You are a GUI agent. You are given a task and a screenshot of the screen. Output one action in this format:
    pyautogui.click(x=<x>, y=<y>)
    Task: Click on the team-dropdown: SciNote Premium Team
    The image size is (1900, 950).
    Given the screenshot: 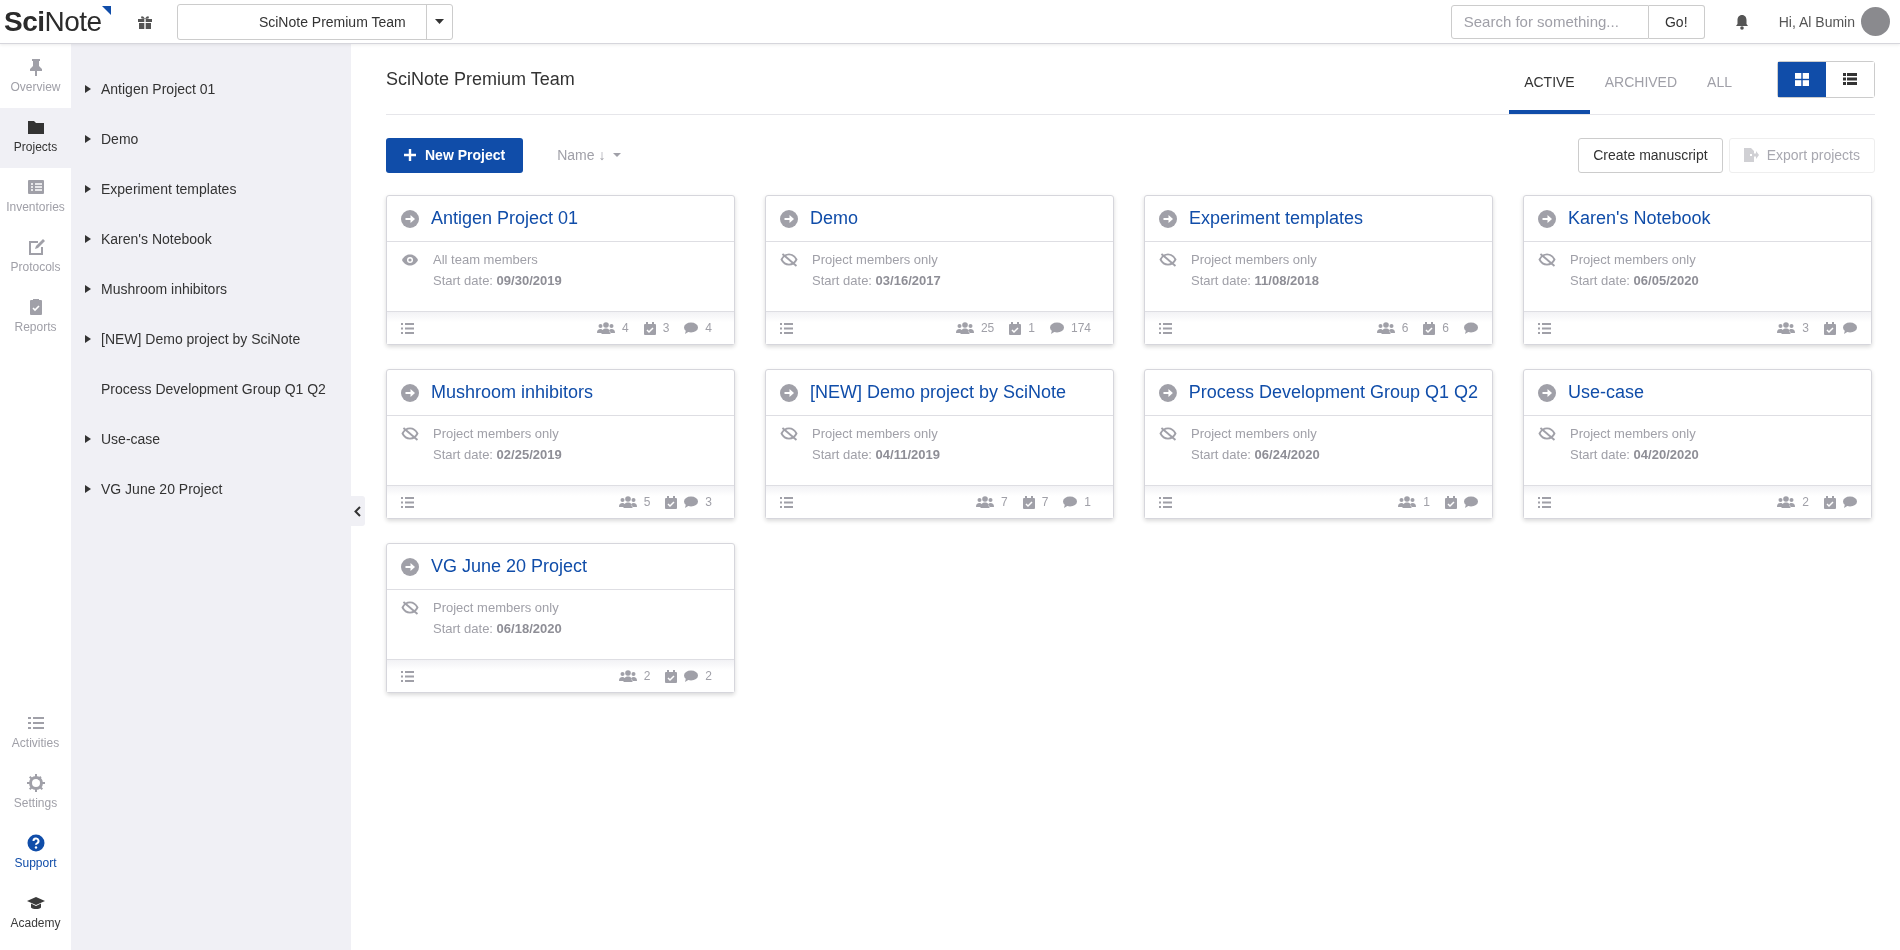 What is the action you would take?
    pyautogui.click(x=314, y=21)
    